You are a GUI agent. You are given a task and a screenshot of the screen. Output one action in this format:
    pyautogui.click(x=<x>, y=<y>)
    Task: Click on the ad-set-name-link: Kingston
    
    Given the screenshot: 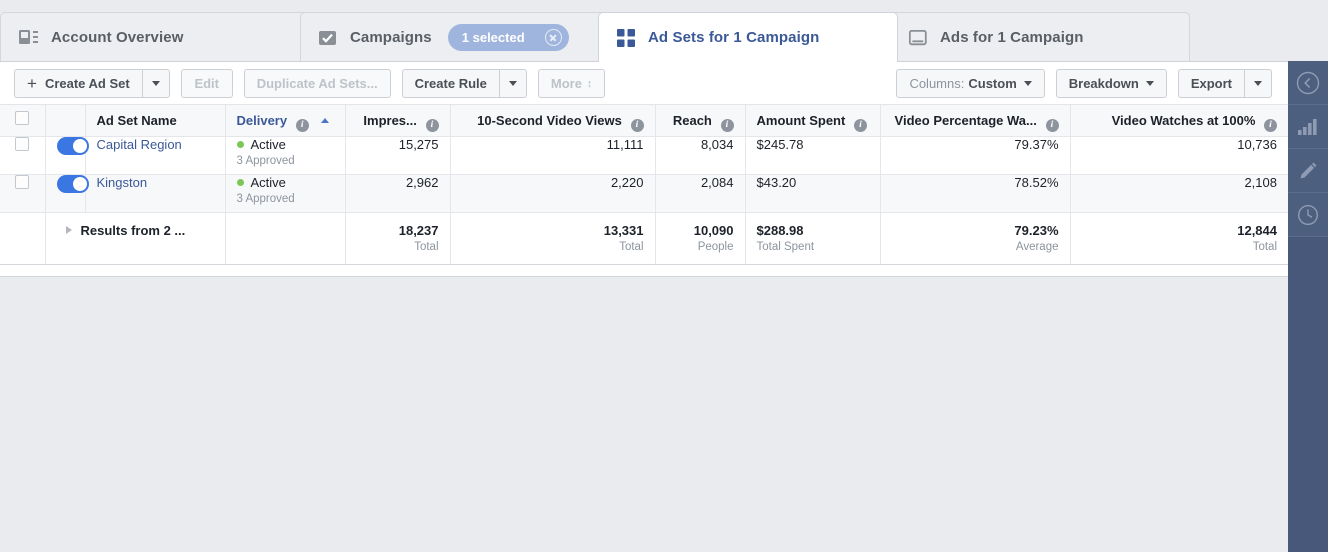 What is the action you would take?
    pyautogui.click(x=122, y=182)
    